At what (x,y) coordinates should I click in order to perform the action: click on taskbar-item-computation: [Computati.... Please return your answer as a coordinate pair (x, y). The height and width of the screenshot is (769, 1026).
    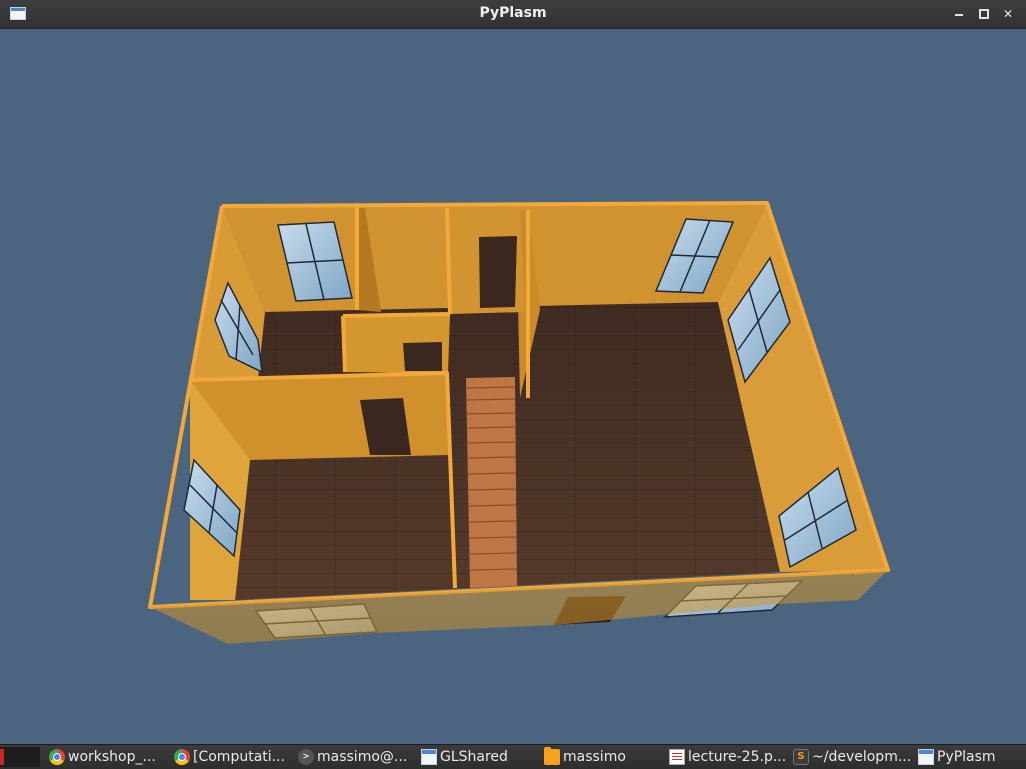
    Looking at the image, I should click on (233, 757).